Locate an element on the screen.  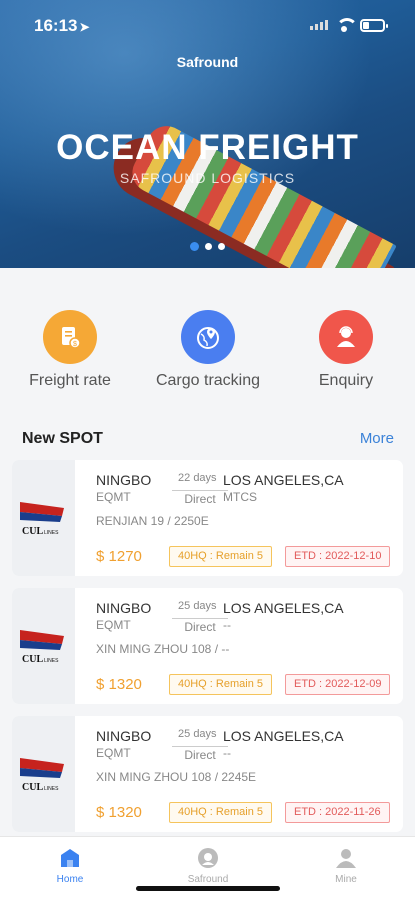
status-time: 16:13 ➤ is located at coordinates (62, 26).